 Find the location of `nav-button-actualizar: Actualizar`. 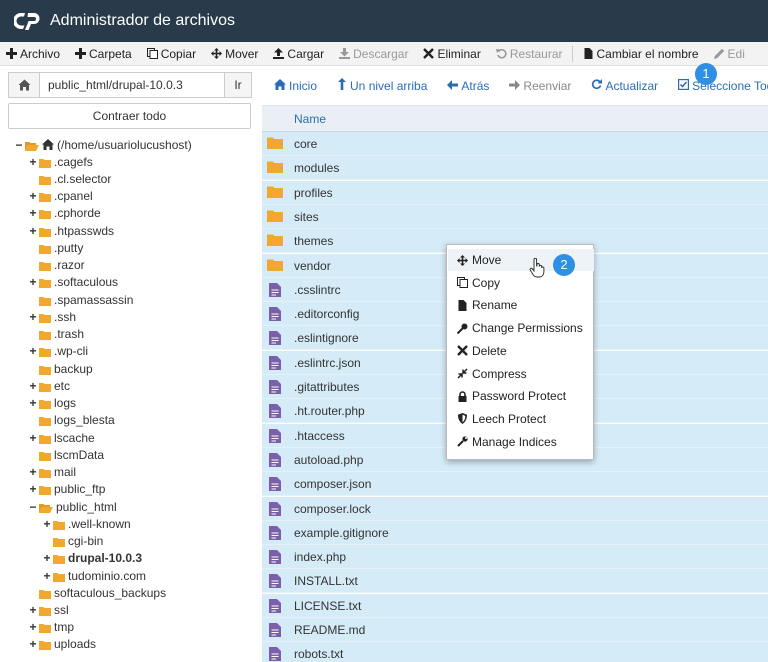

nav-button-actualizar: Actualizar is located at coordinates (624, 85).